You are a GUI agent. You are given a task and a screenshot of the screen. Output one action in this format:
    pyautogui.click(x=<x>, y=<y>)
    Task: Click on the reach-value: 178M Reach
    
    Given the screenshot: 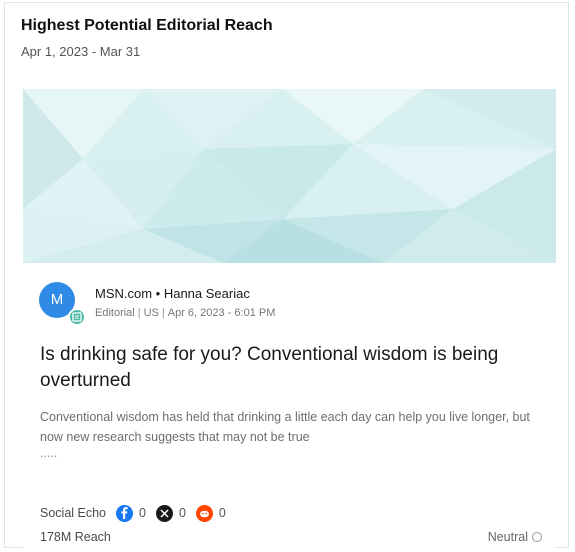 What is the action you would take?
    pyautogui.click(x=75, y=537)
    